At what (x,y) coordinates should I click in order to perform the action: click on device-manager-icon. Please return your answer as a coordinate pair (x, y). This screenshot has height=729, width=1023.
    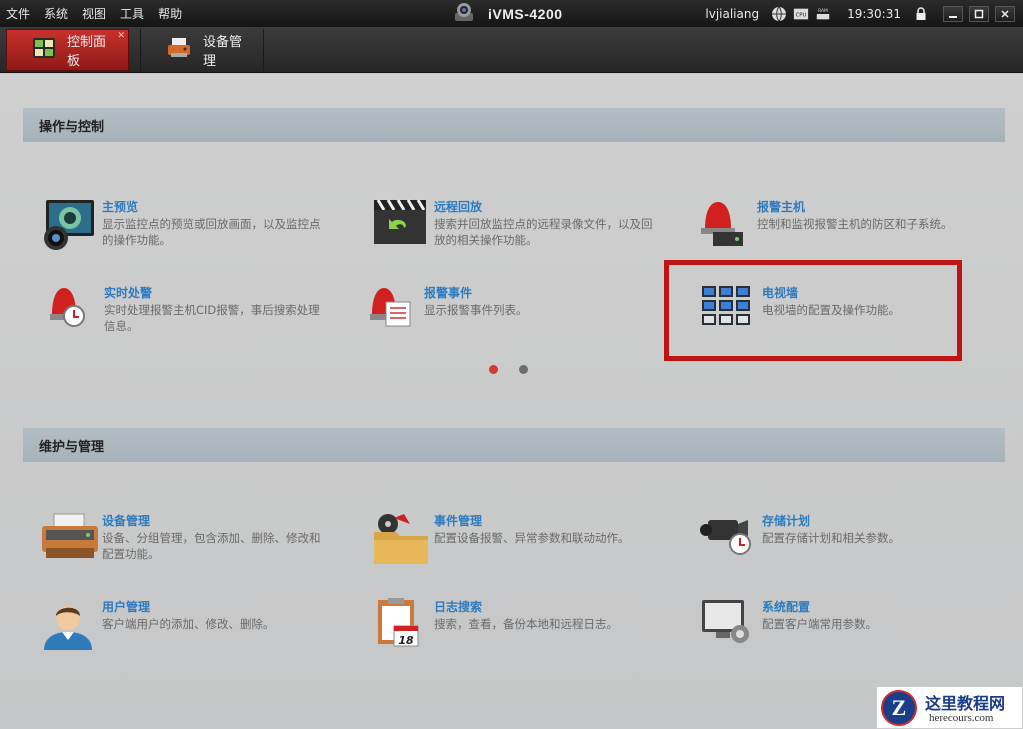
    Looking at the image, I should click on (70, 542).